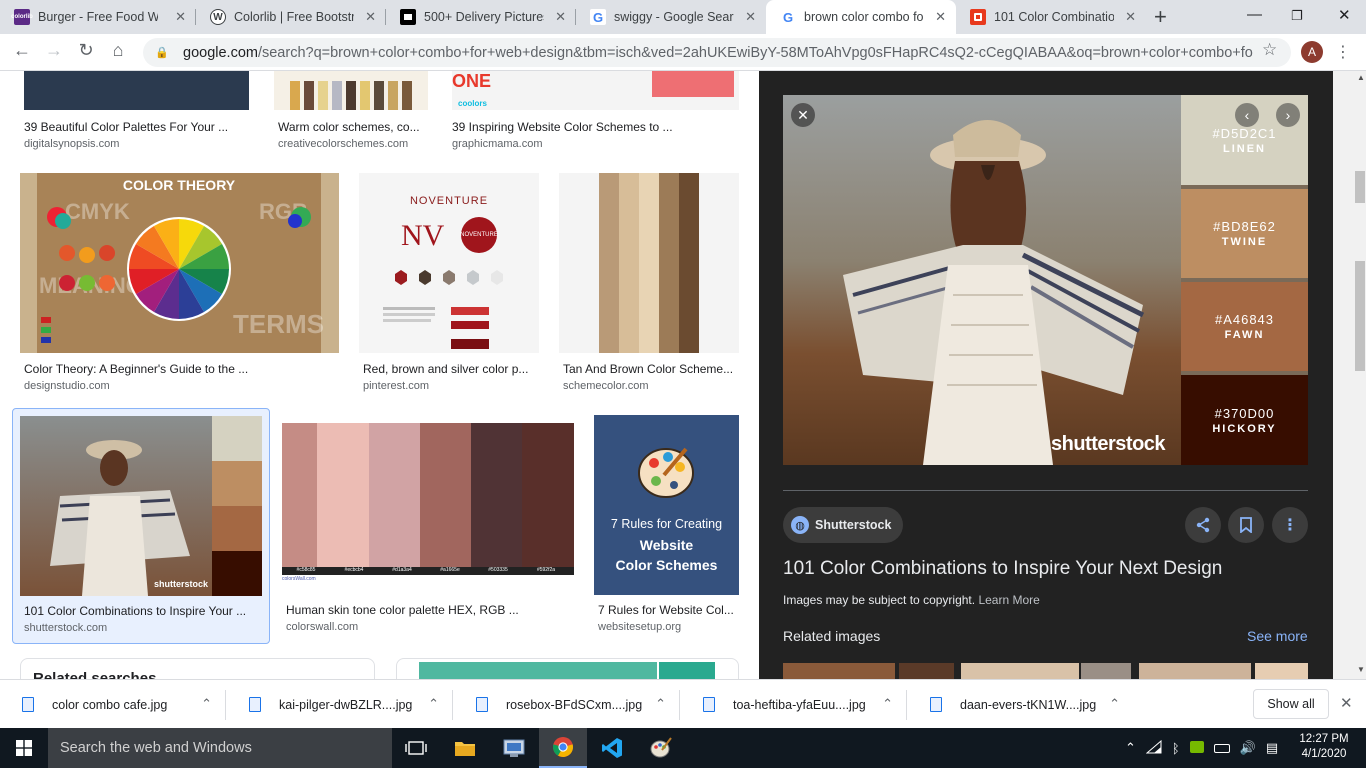  What do you see at coordinates (54, 50) in the screenshot?
I see `forward-button: →` at bounding box center [54, 50].